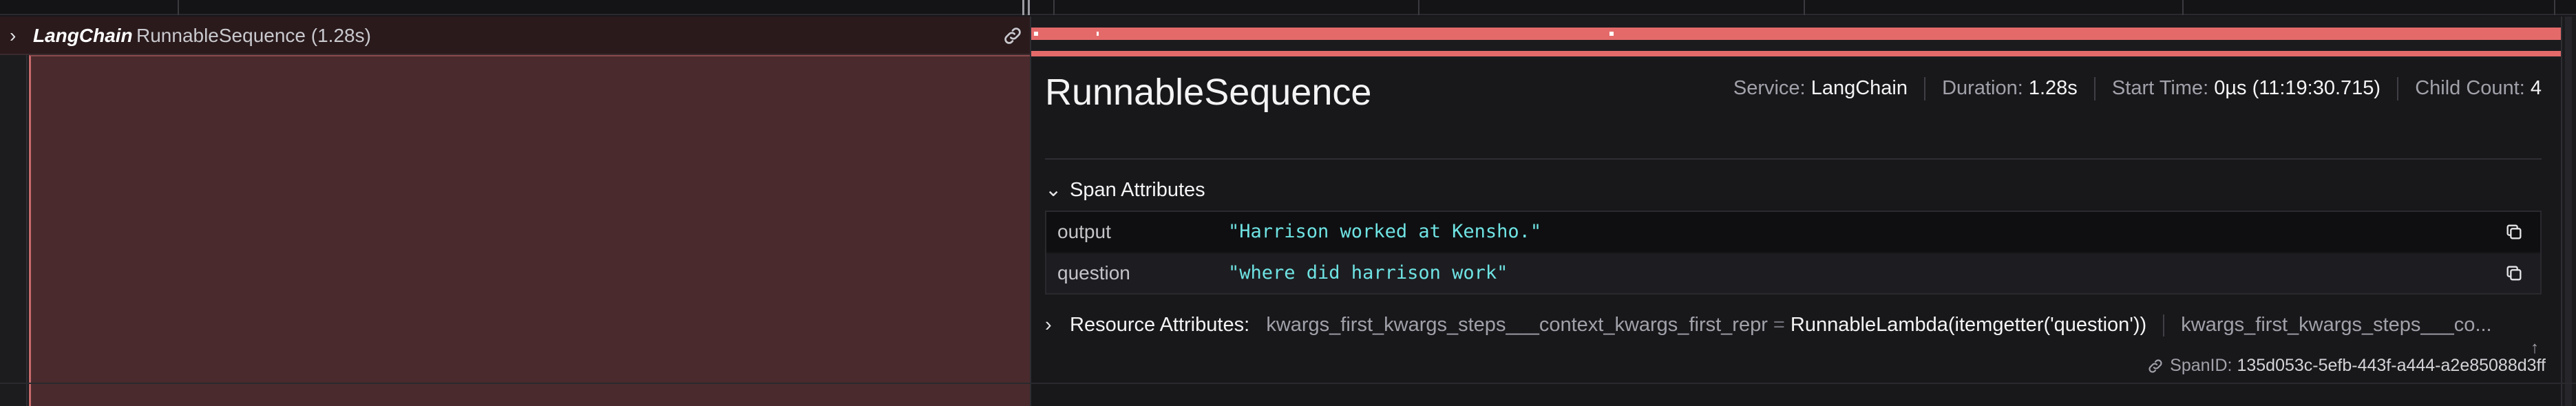  Describe the element at coordinates (1794, 159) in the screenshot. I see `section-divider` at that location.